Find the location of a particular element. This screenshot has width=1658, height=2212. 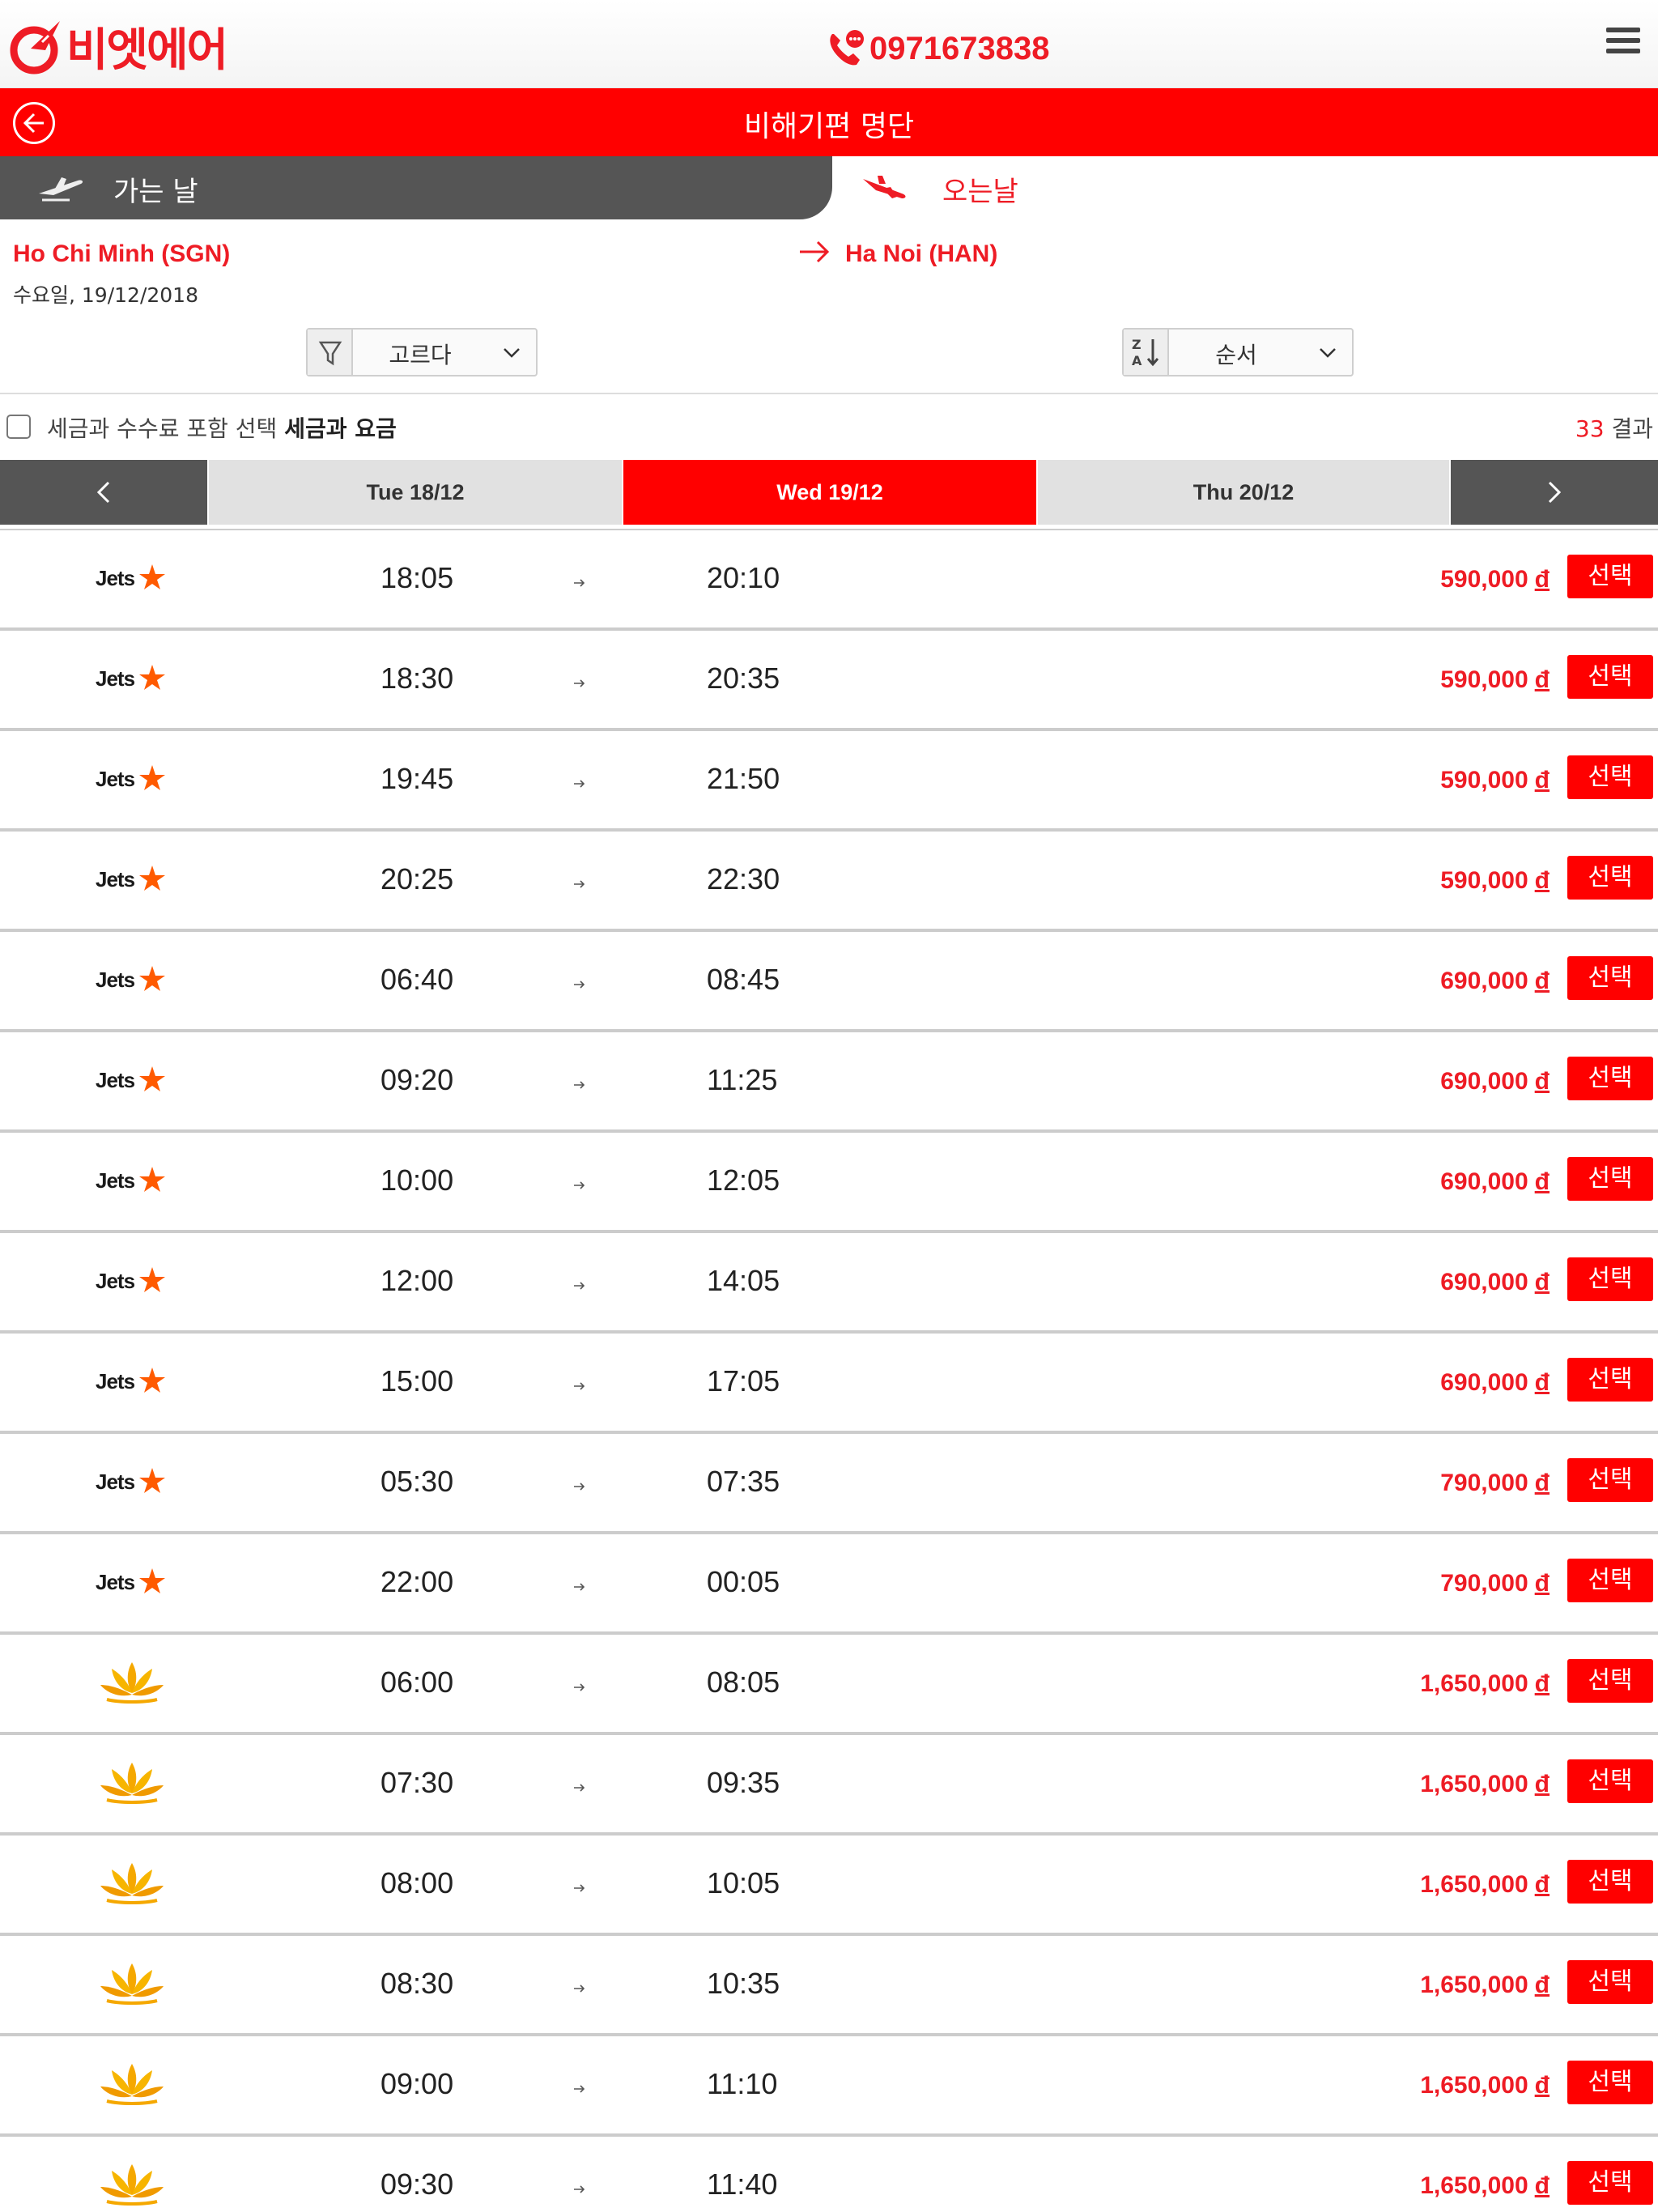

date-tab-next: Thu 20/12 is located at coordinates (1243, 493).